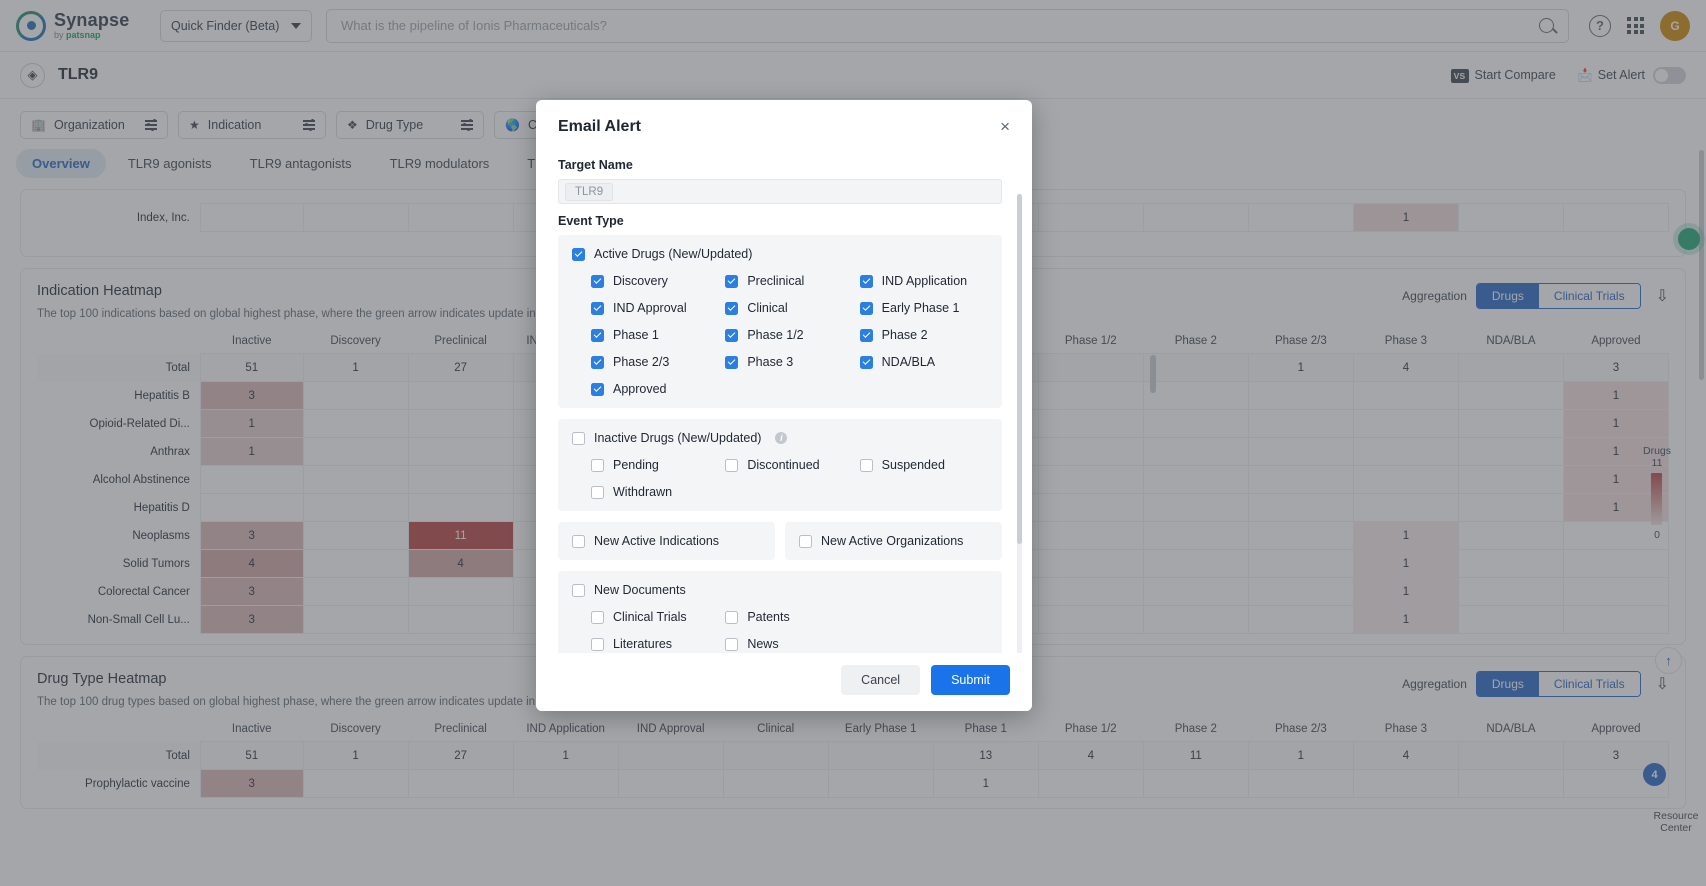 Image resolution: width=1706 pixels, height=886 pixels. I want to click on checkbox-label: Literatures, so click(643, 644).